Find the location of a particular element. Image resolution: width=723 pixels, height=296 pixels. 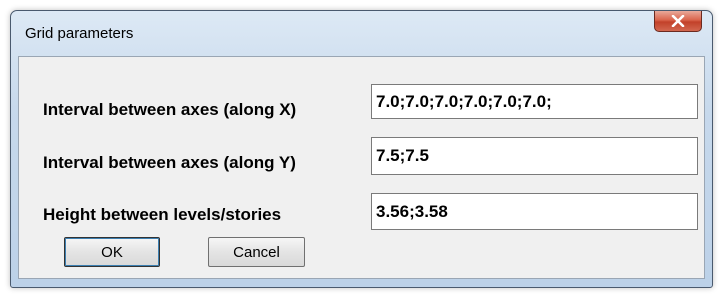

y-interval-input is located at coordinates (534, 156).